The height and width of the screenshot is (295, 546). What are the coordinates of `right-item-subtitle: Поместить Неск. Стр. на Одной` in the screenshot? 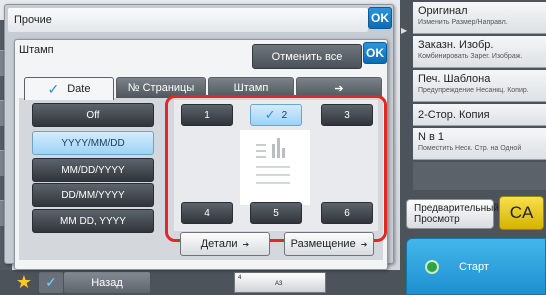 It's located at (470, 148).